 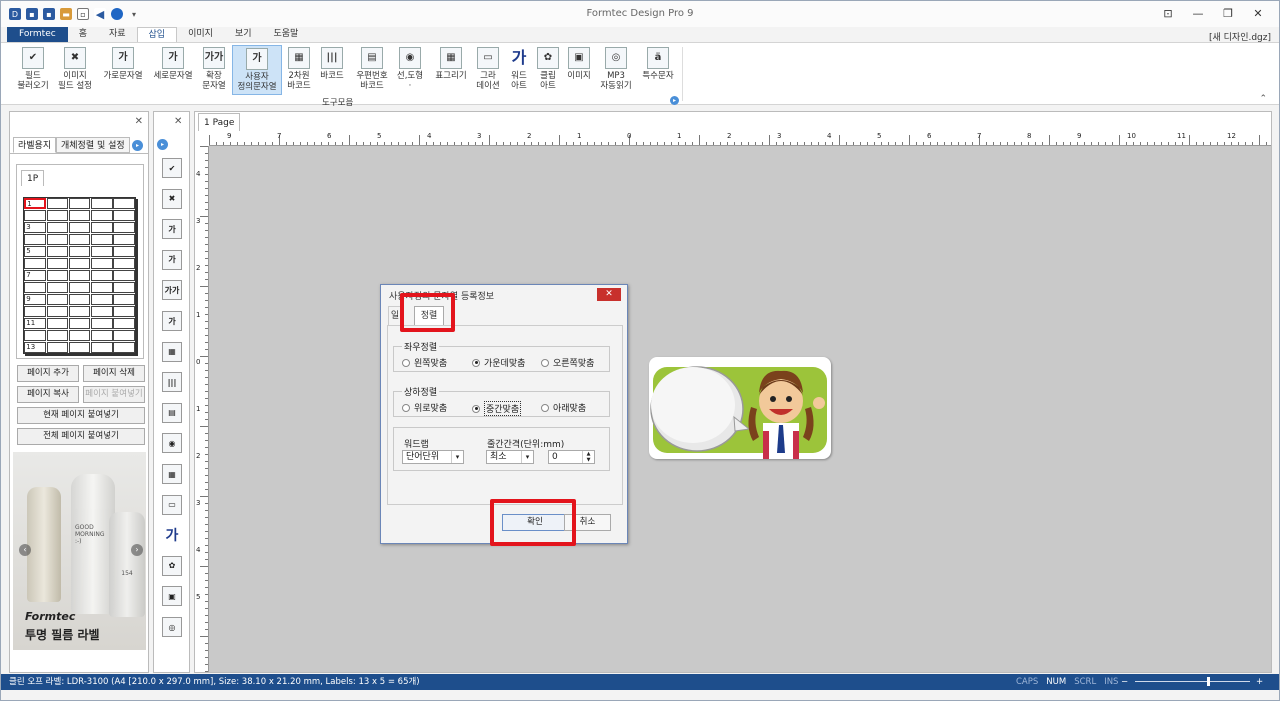 What do you see at coordinates (433, 457) in the screenshot?
I see `wordwrap-select: 단어단위 ▾` at bounding box center [433, 457].